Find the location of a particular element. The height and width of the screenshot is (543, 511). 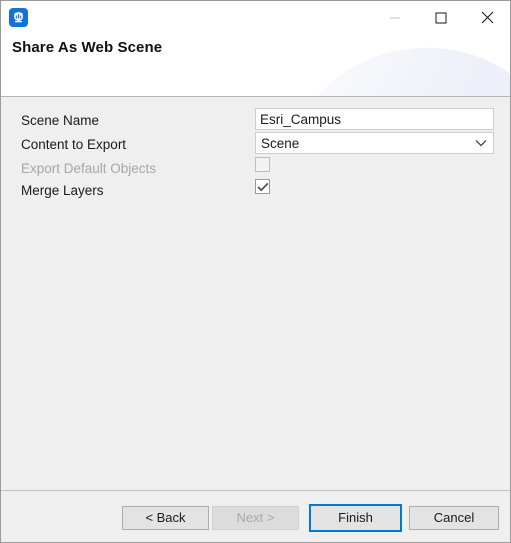

chevron-down-icon is located at coordinates (481, 143).